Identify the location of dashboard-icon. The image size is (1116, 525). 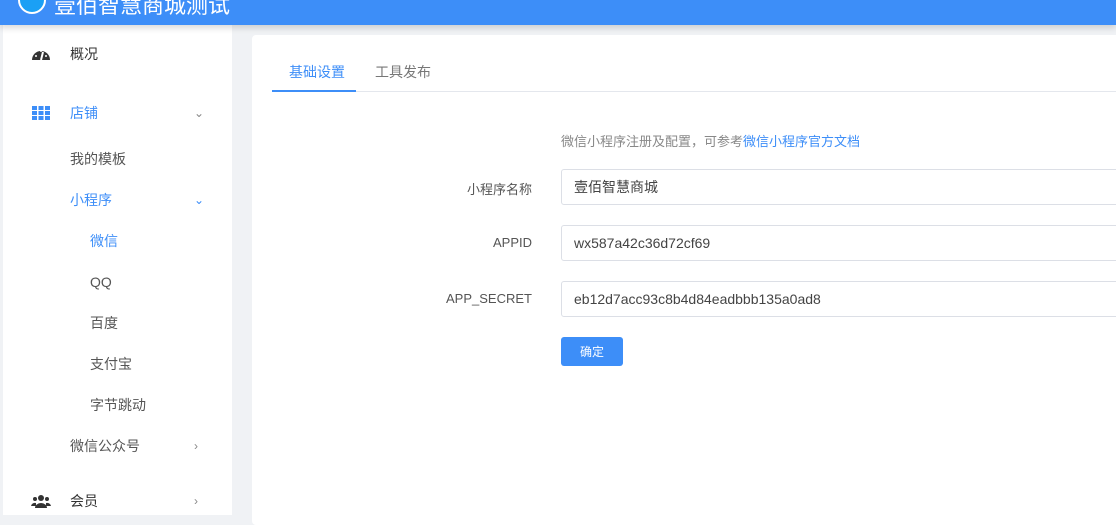
(41, 55).